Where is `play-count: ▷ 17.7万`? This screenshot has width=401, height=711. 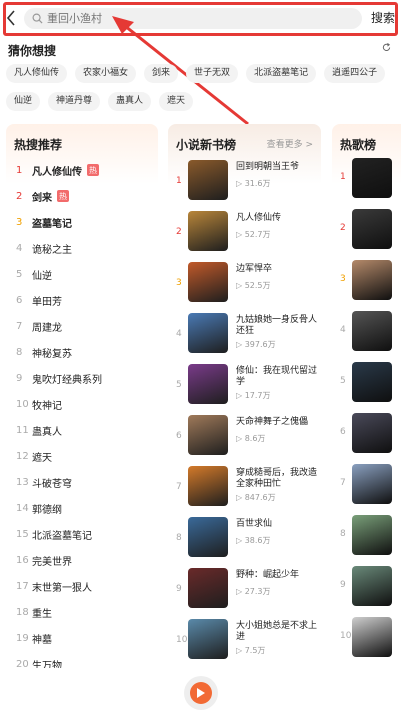 play-count: ▷ 17.7万 is located at coordinates (253, 395).